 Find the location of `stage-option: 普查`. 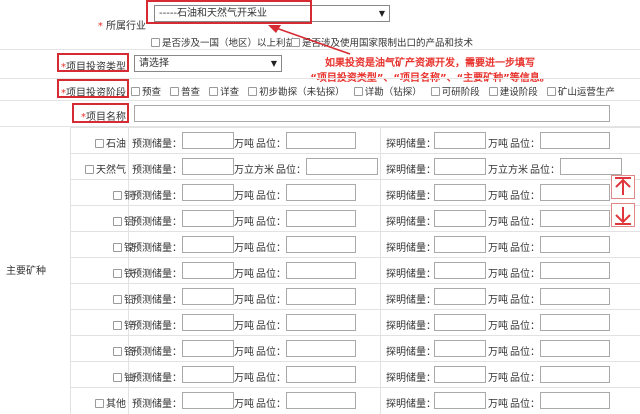

stage-option: 普查 is located at coordinates (185, 92).